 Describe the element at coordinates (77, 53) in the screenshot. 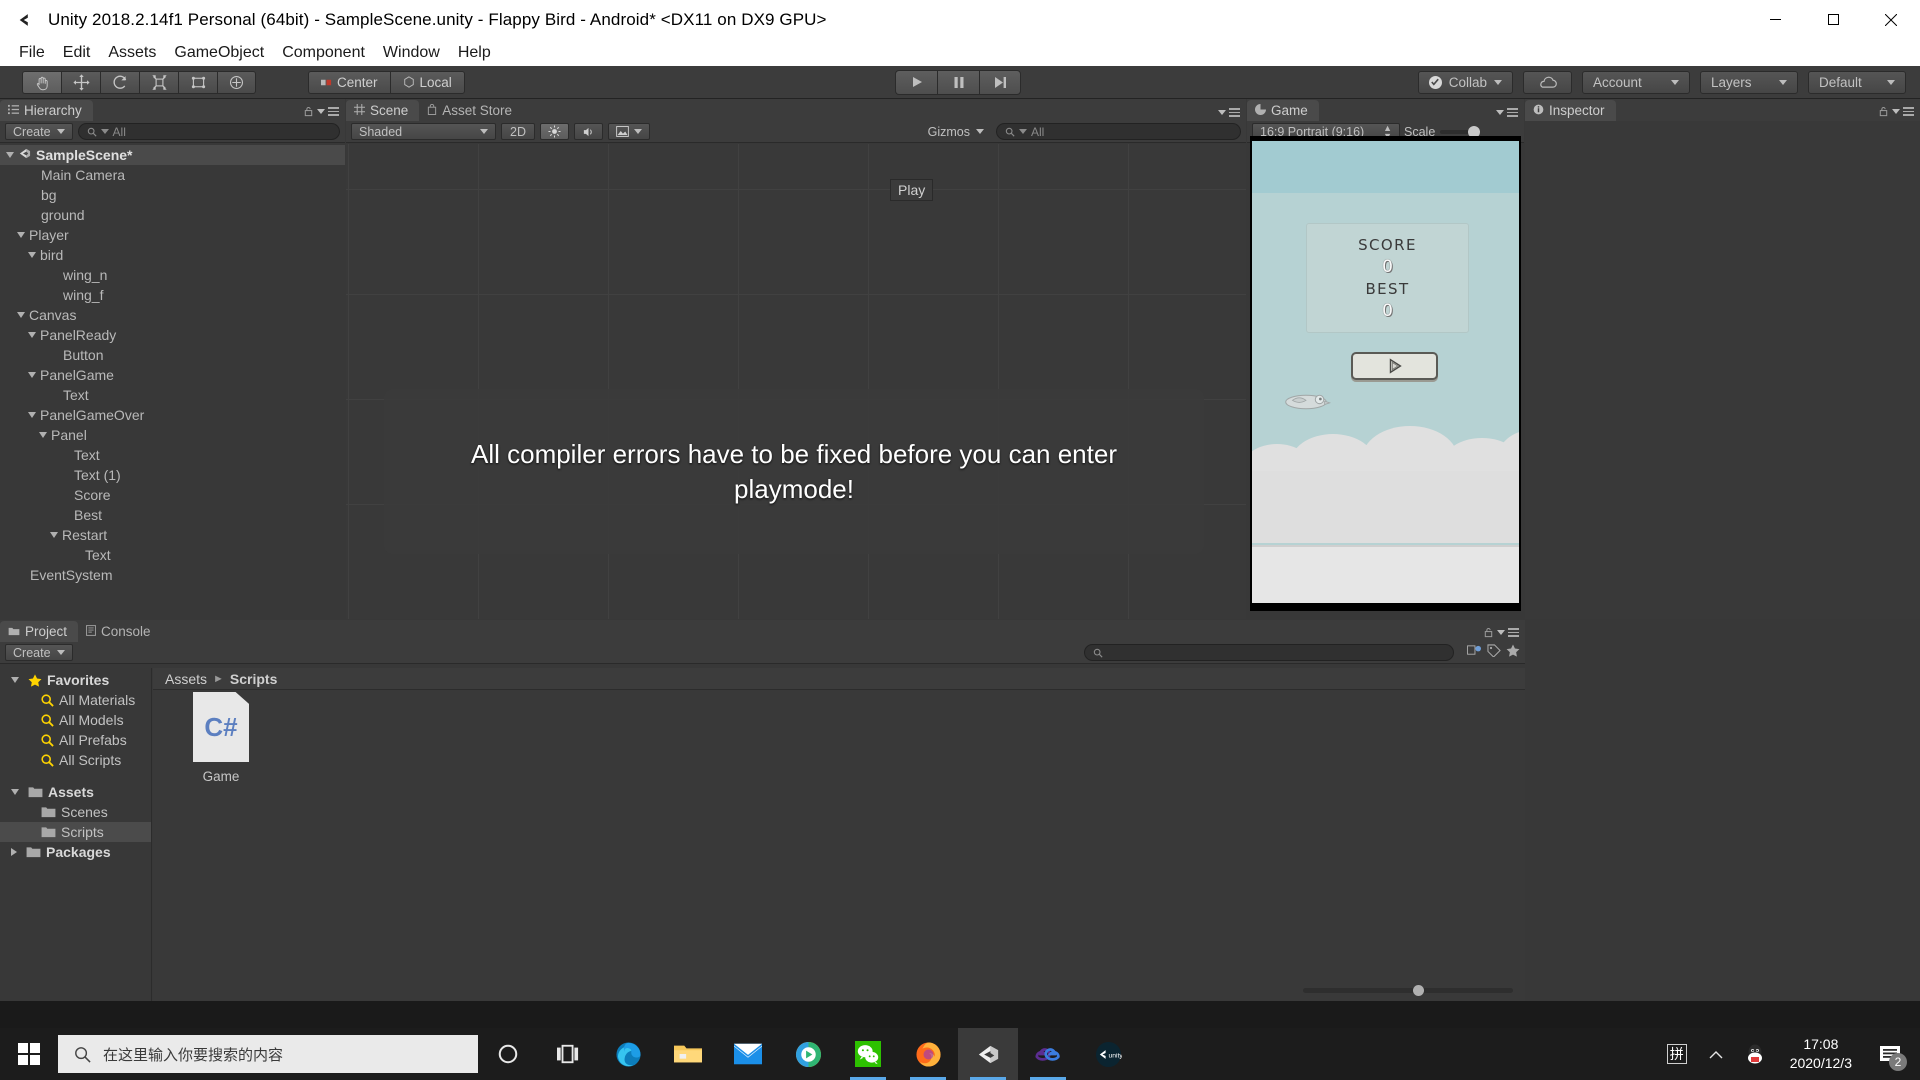

I see `menu-edit: Edit` at that location.